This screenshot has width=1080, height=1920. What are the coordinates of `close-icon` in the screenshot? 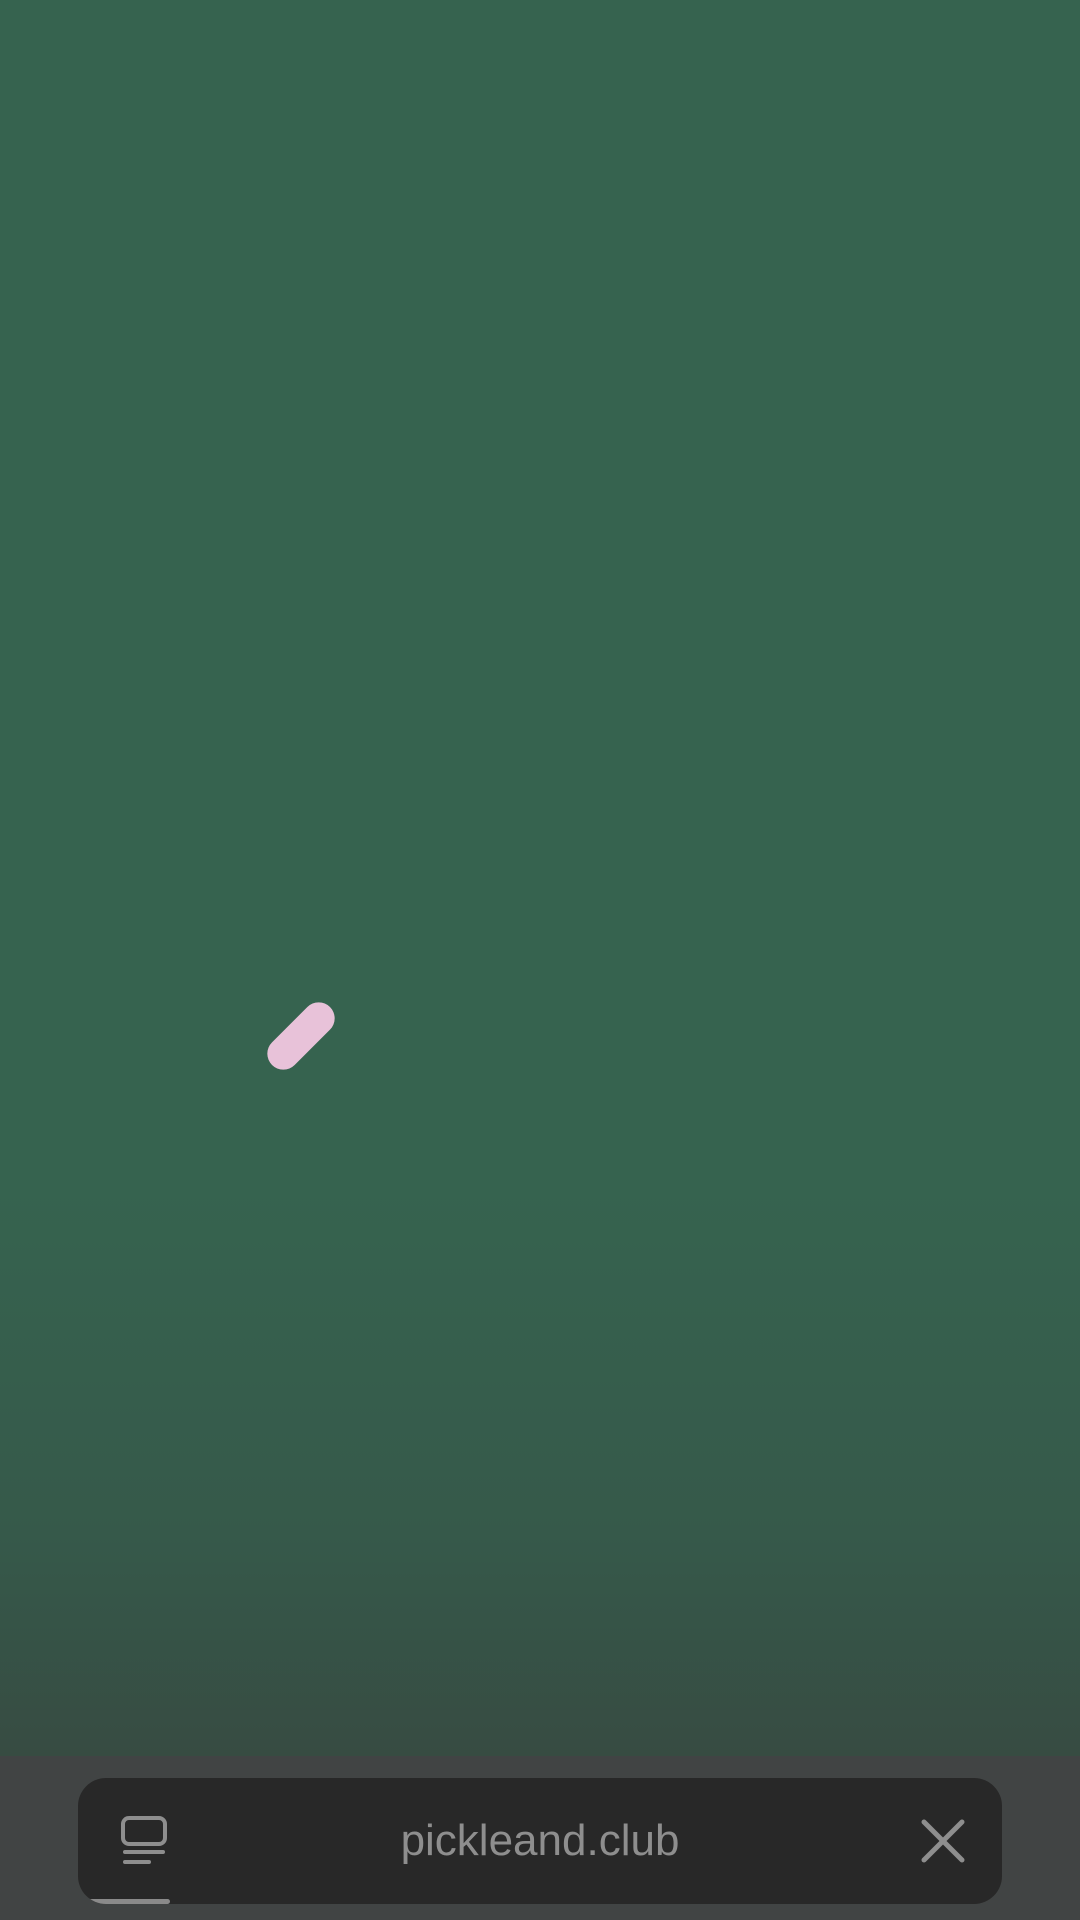 It's located at (943, 1841).